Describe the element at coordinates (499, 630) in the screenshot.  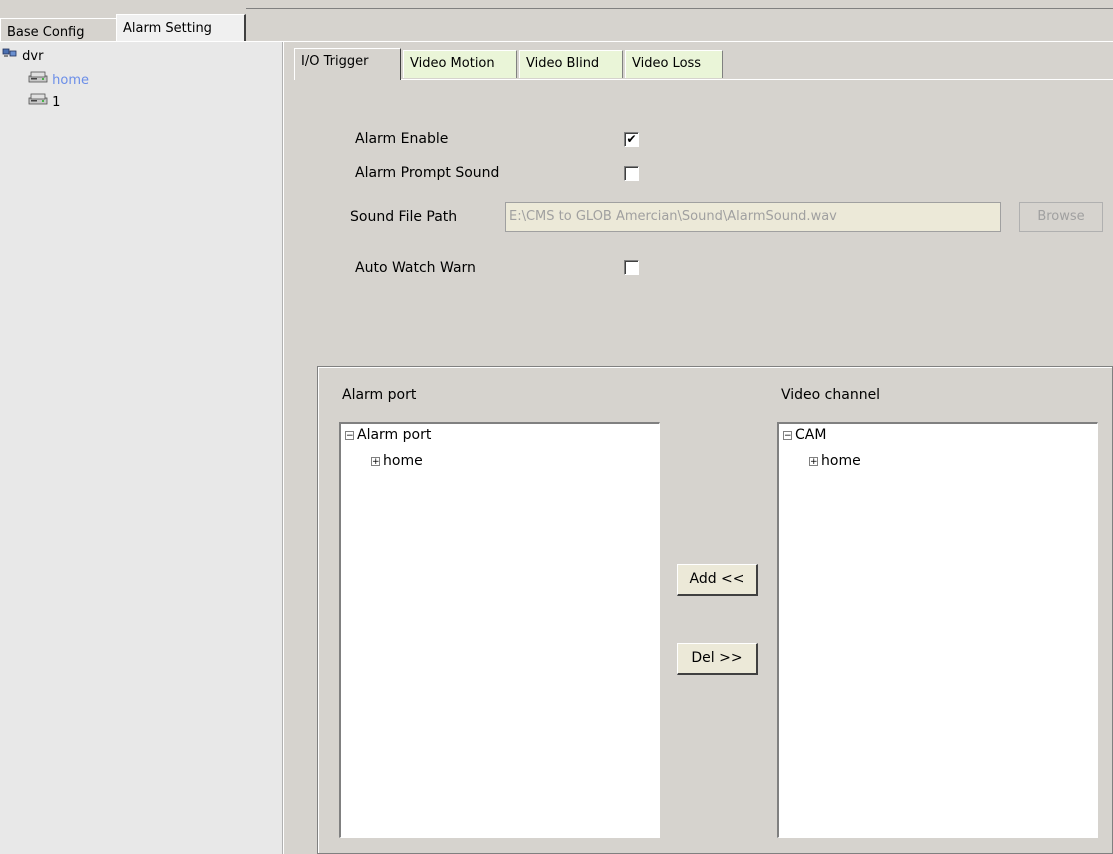
I see `alarm-port-tree: − Alarm port + home` at that location.